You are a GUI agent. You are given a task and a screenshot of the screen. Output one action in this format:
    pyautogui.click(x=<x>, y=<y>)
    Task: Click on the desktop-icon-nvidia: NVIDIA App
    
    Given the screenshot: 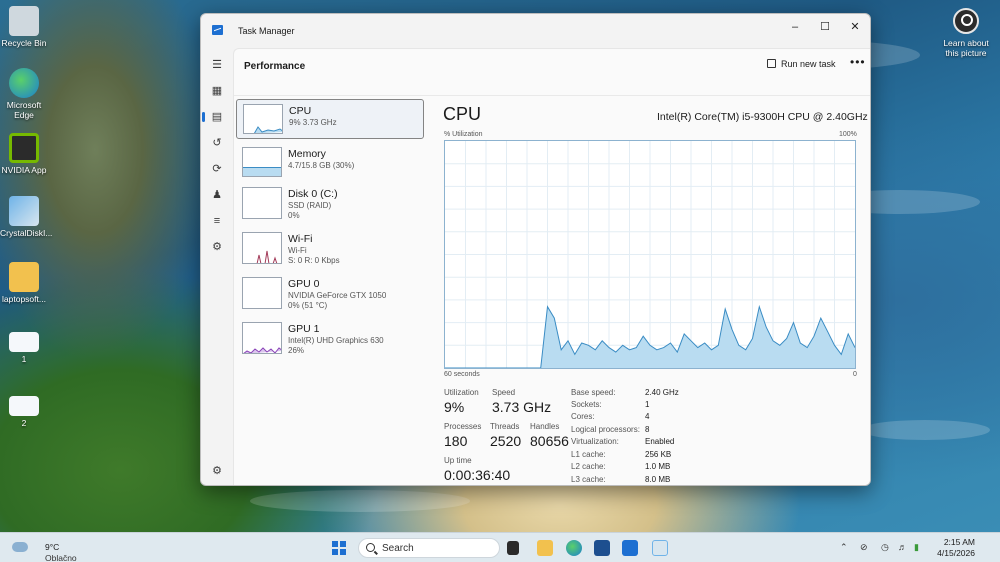 What is the action you would take?
    pyautogui.click(x=24, y=154)
    